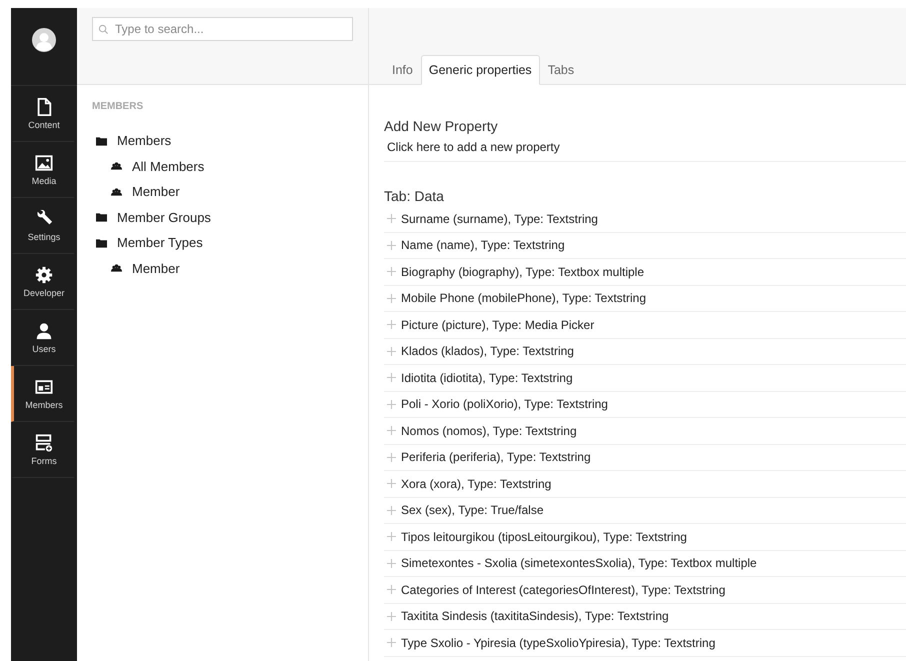  Describe the element at coordinates (414, 196) in the screenshot. I see `group-title: Tab: Data` at that location.